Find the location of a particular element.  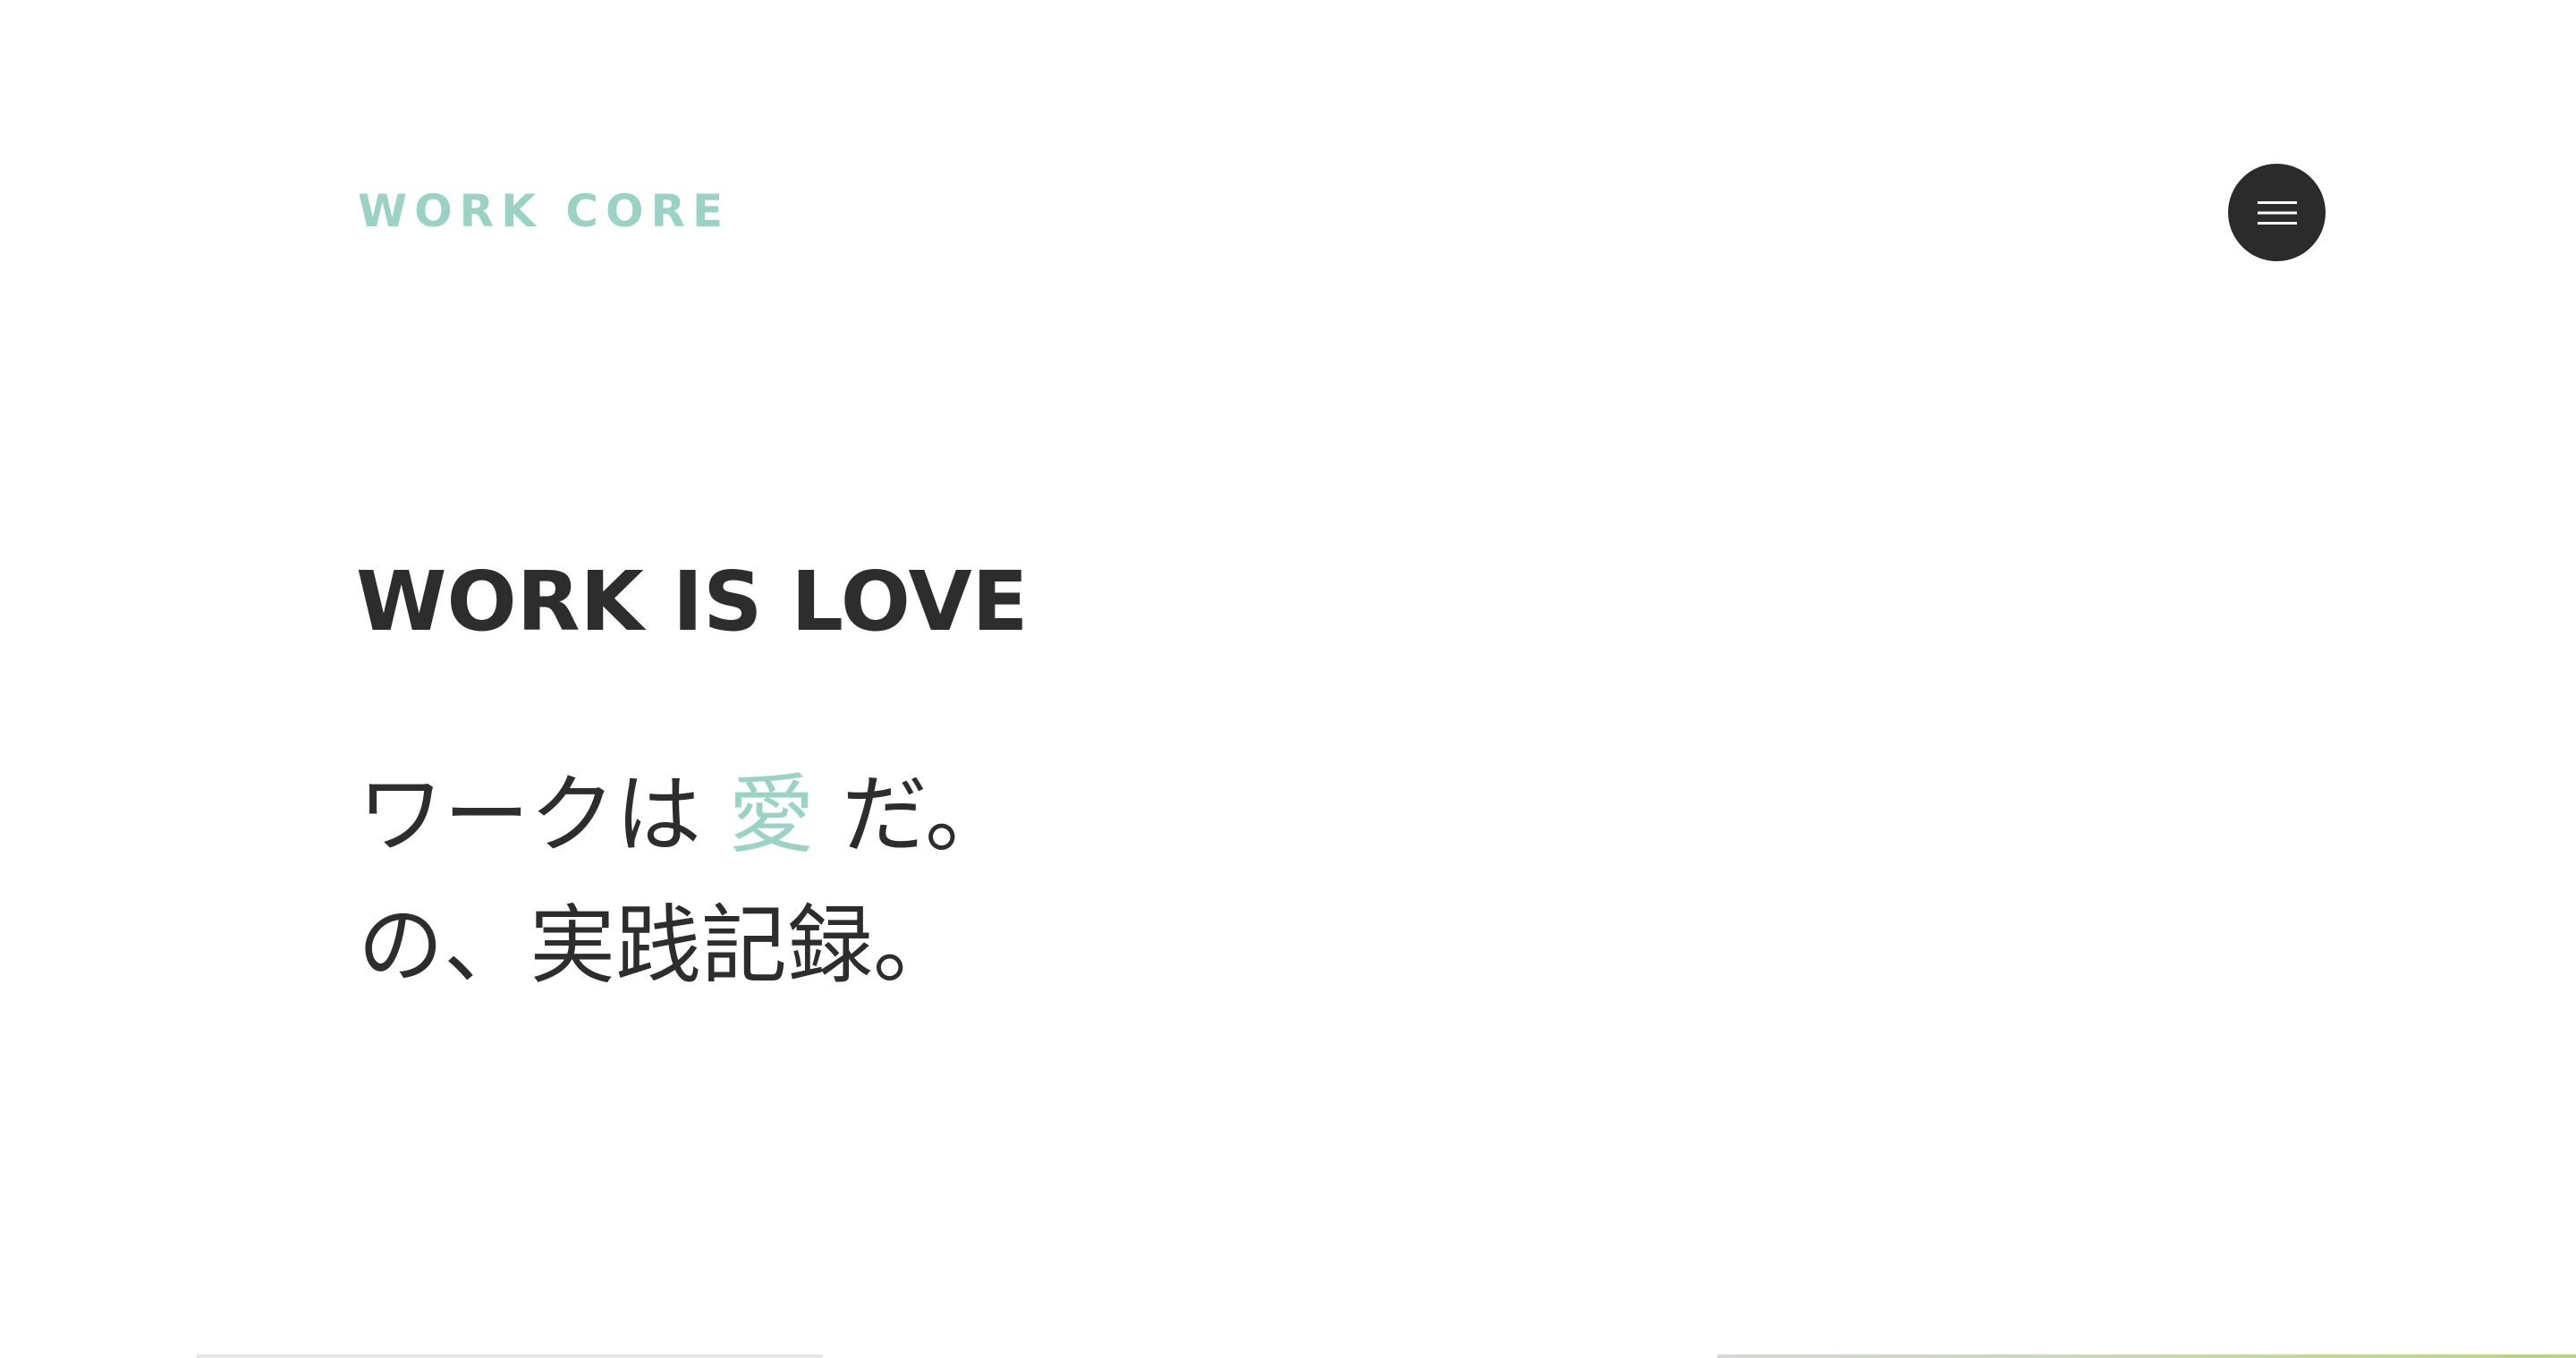

hero-title: WORK IS LOVE is located at coordinates (692, 601).